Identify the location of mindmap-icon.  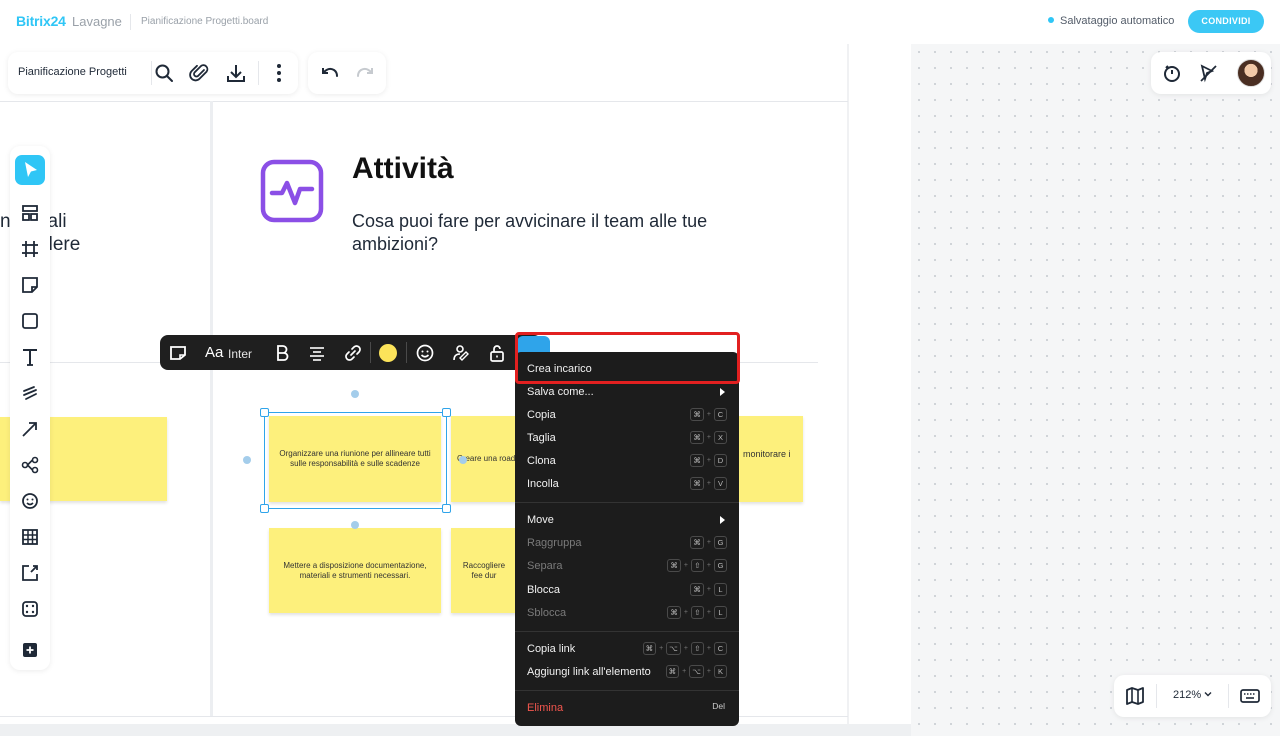
(30, 465).